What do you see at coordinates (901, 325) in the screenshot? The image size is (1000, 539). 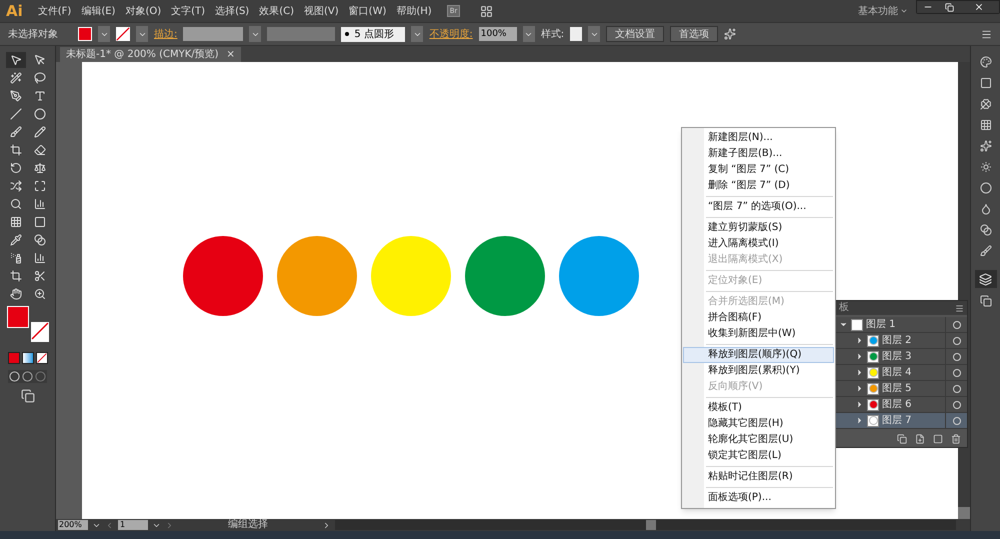 I see `layer-row: 图层 1` at bounding box center [901, 325].